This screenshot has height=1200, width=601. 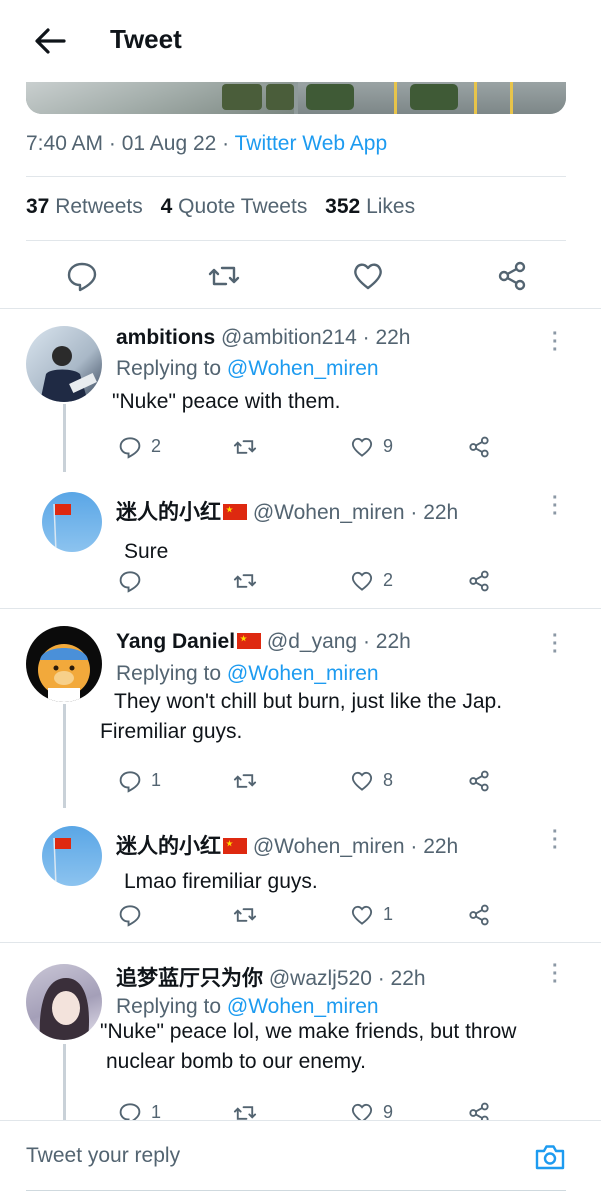 I want to click on likes-stat: 352 Likes, so click(x=370, y=206).